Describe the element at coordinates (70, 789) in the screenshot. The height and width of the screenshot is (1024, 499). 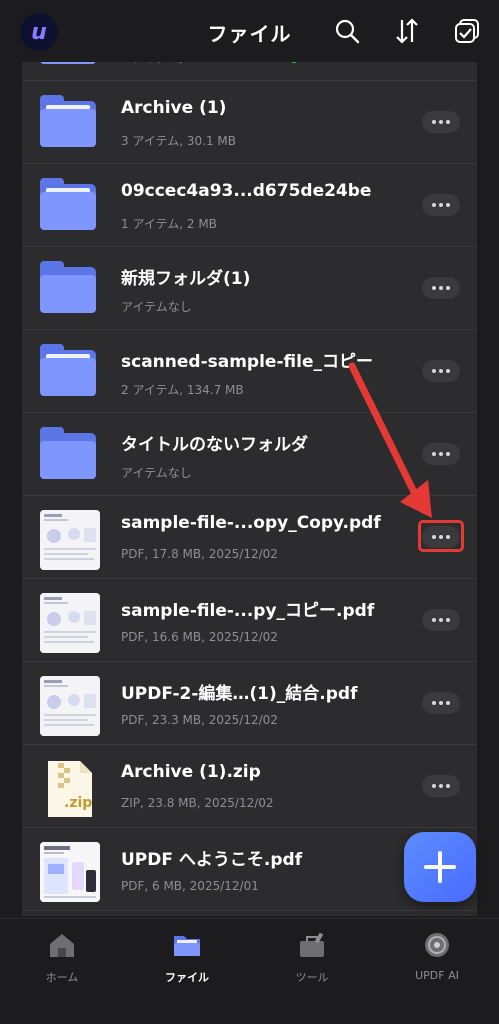
I see `zip-file-icon: .zip` at that location.